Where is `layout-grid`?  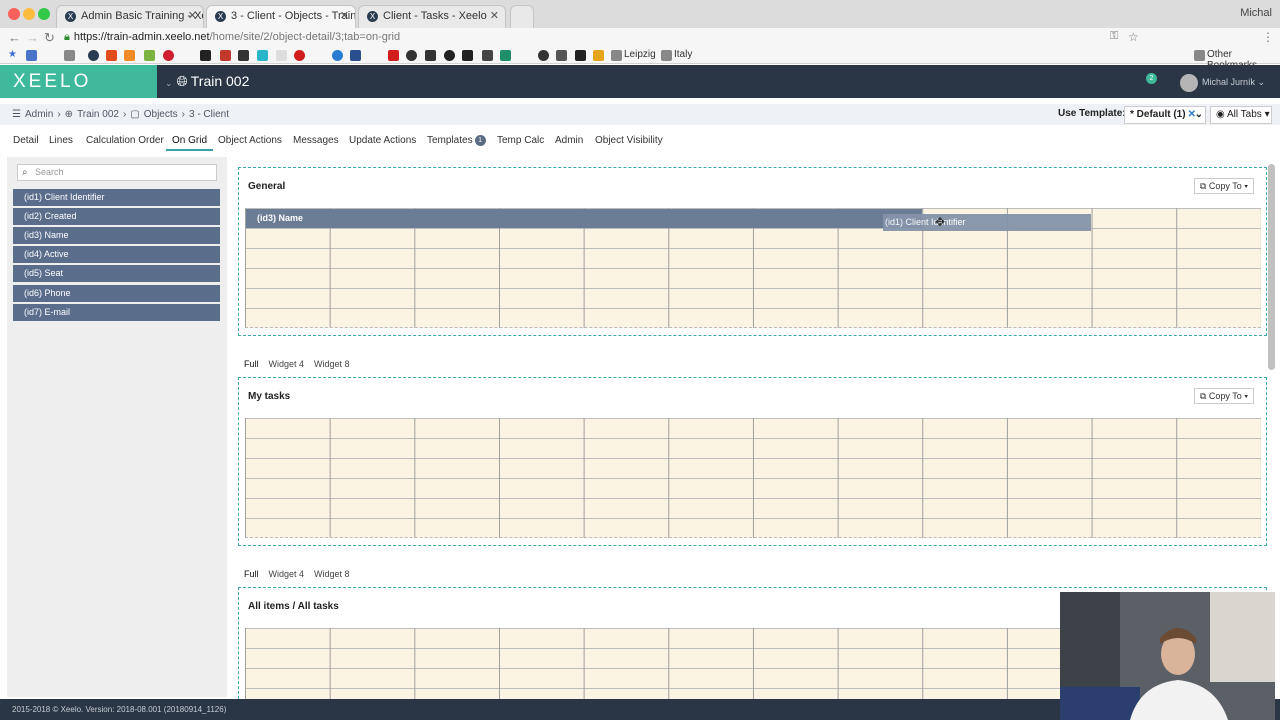 layout-grid is located at coordinates (753, 478).